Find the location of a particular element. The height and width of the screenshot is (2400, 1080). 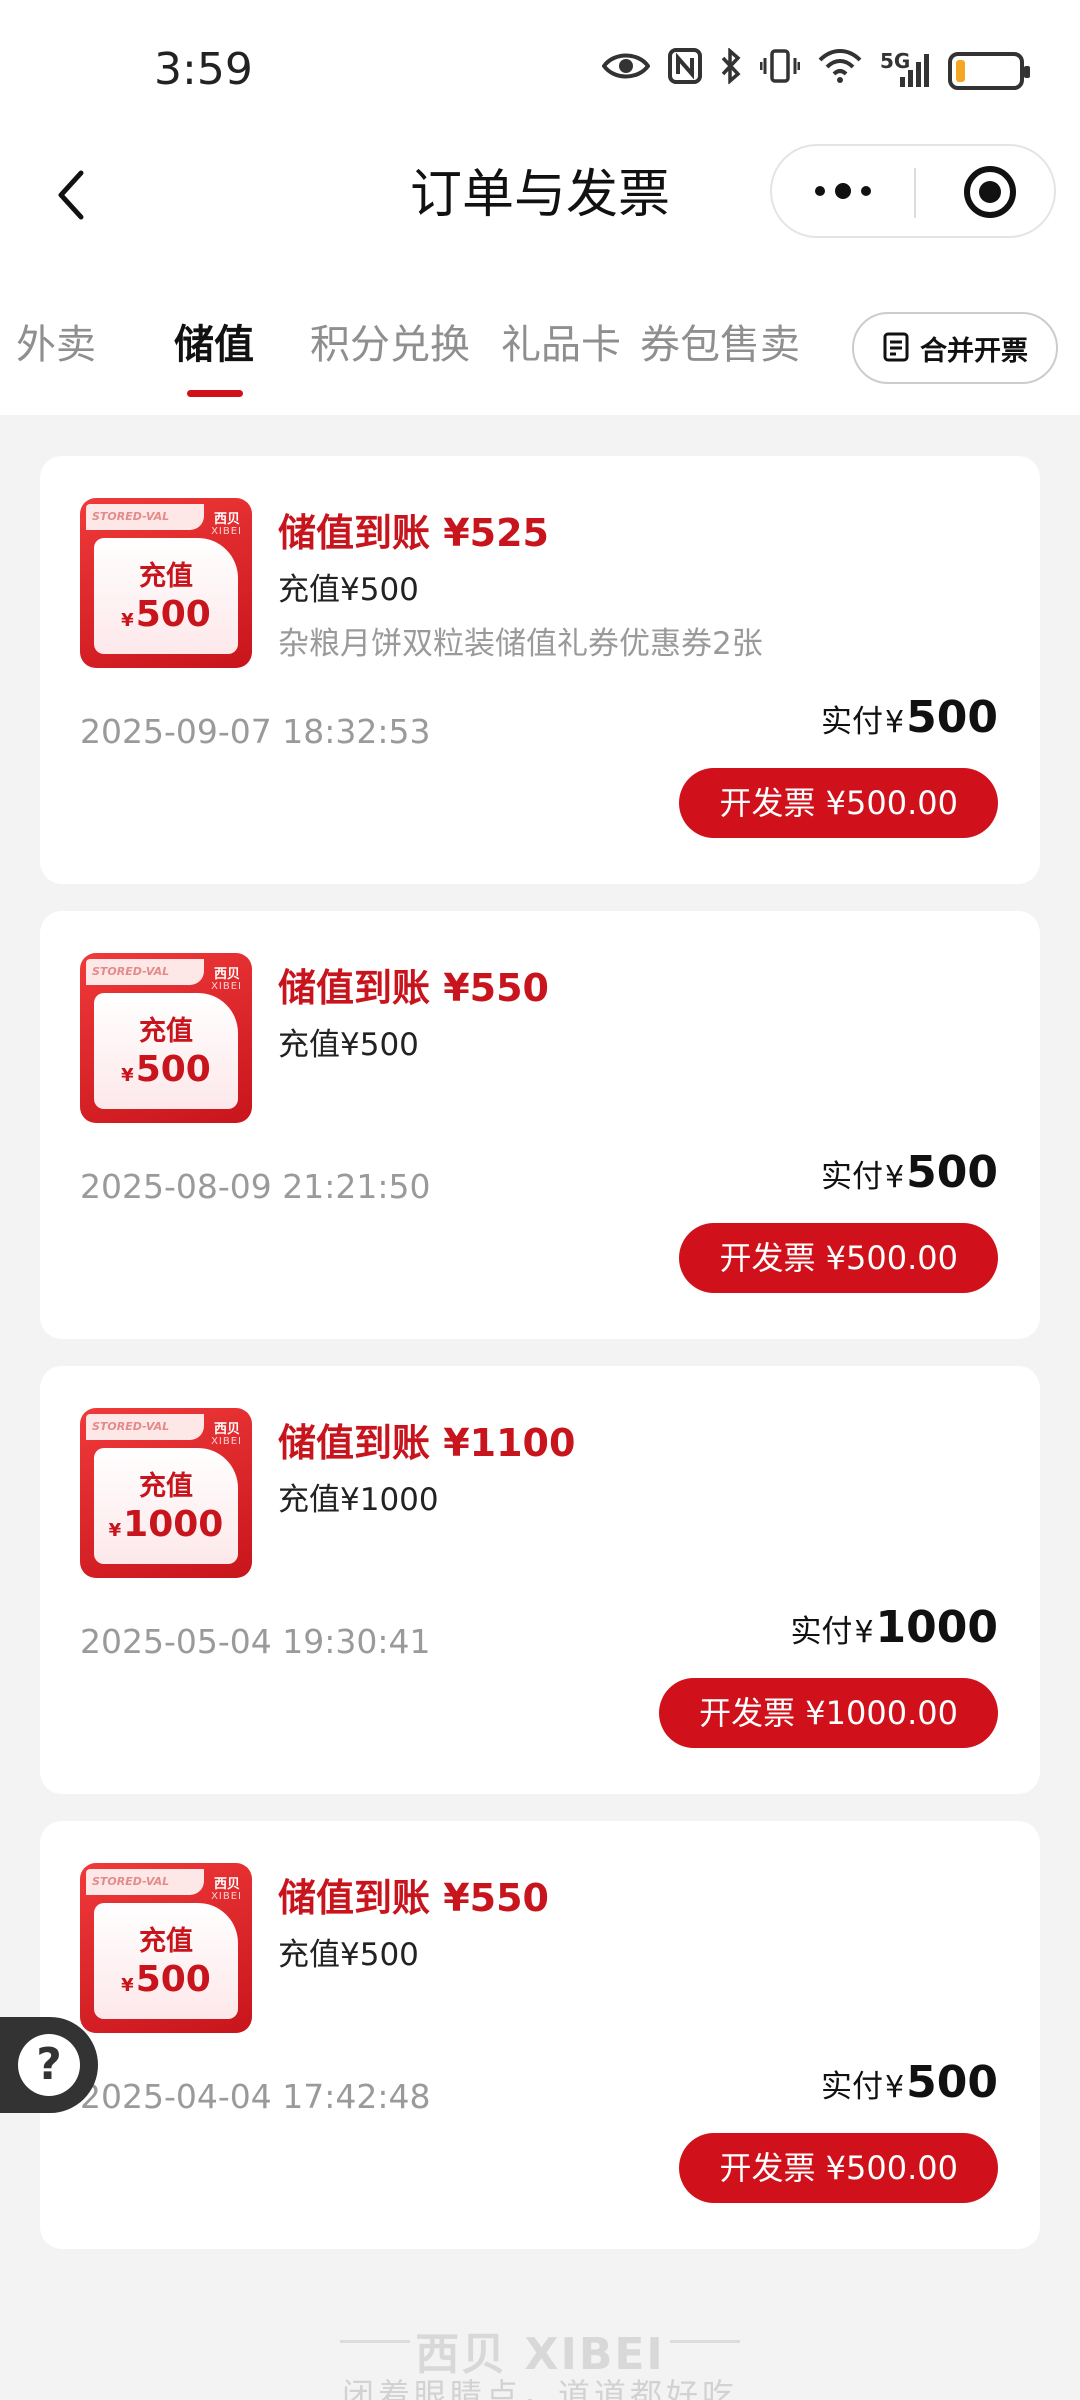

tab-stored-value: 储值 is located at coordinates (214, 345).